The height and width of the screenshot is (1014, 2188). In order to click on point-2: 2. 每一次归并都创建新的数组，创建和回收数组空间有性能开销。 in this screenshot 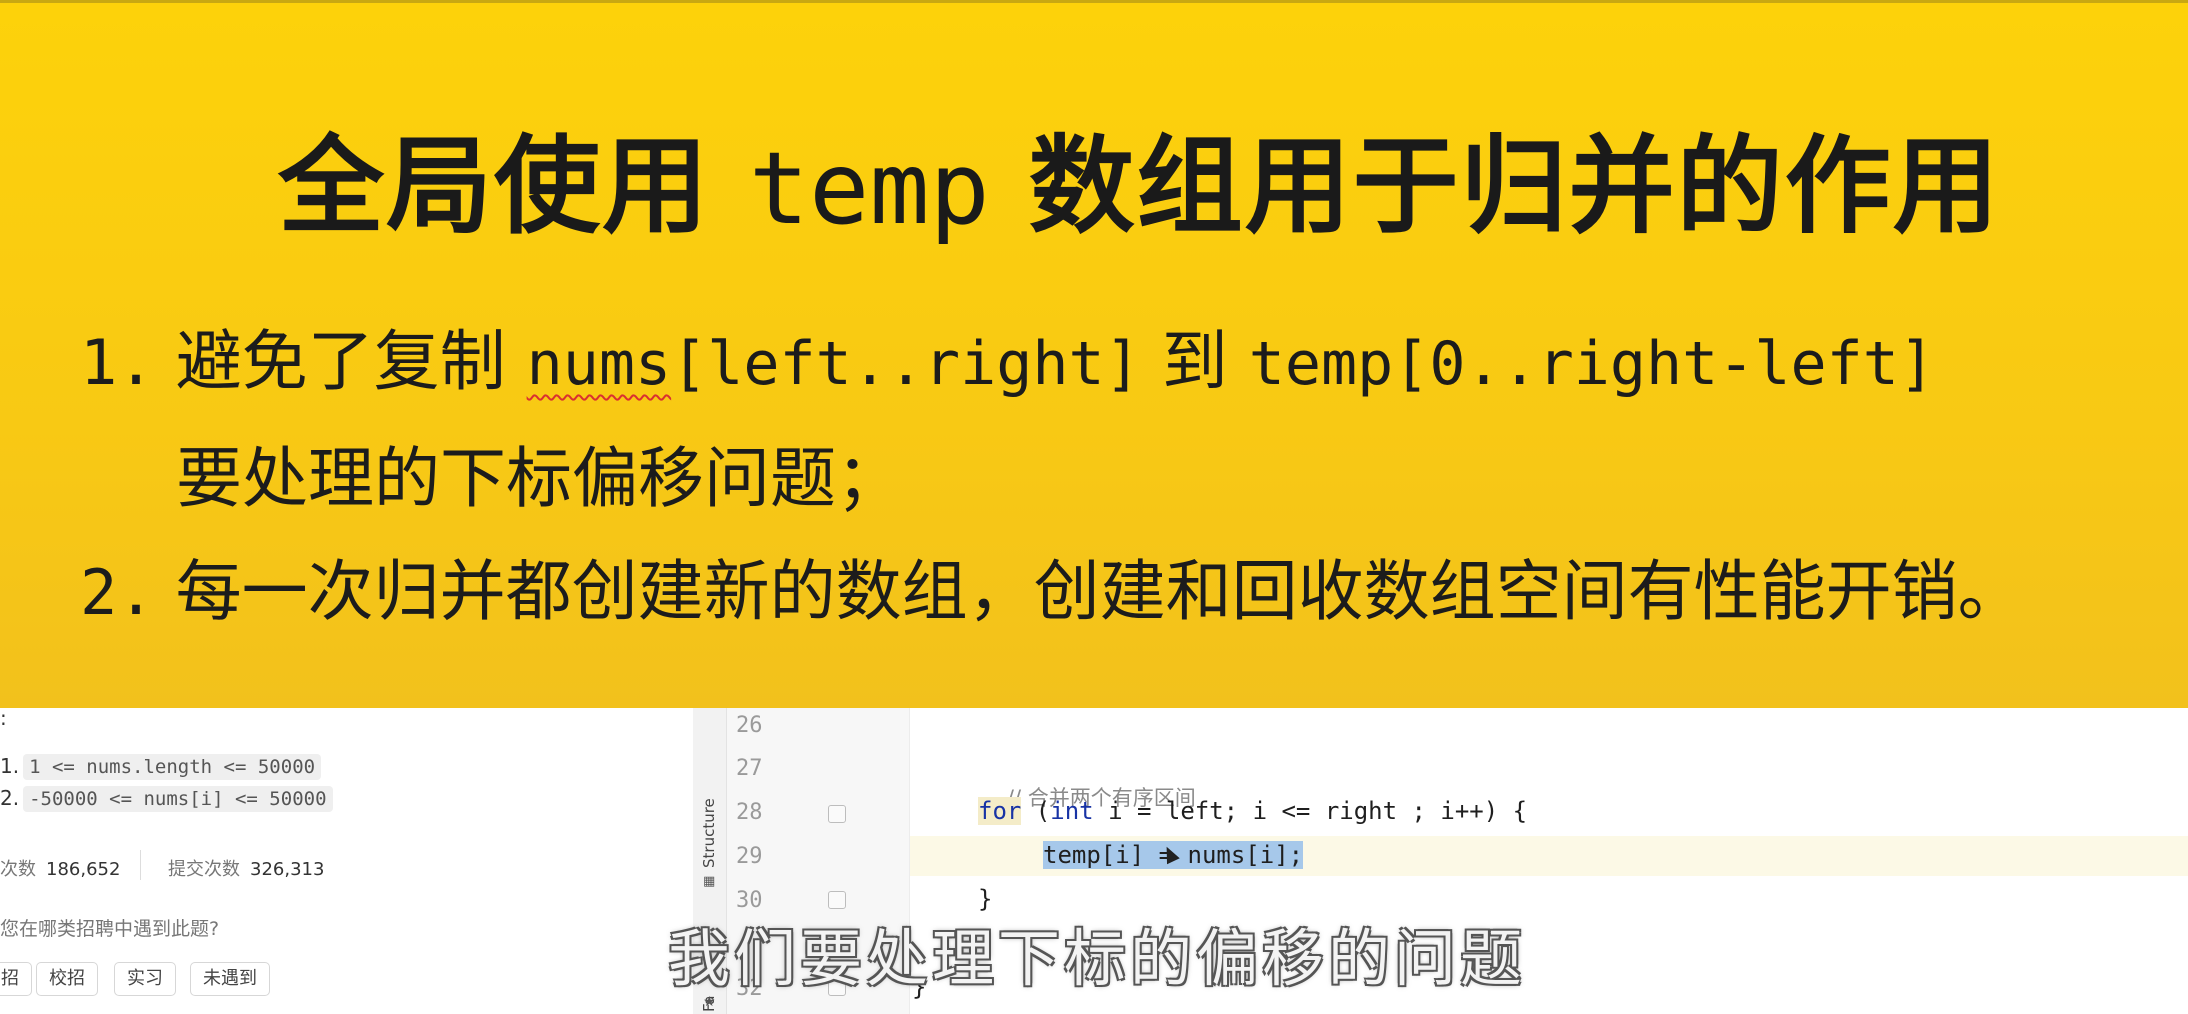, I will do `click(1052, 591)`.